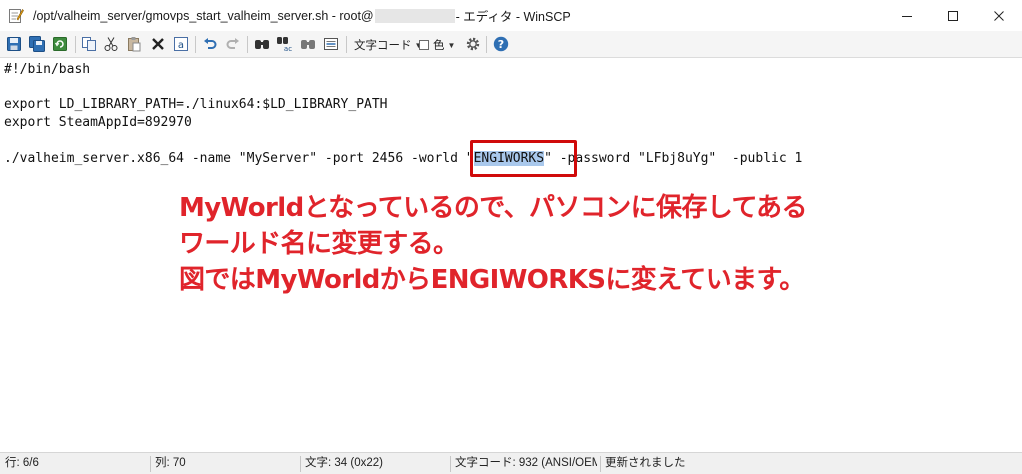 This screenshot has width=1022, height=474. I want to click on undo-icon, so click(210, 43).